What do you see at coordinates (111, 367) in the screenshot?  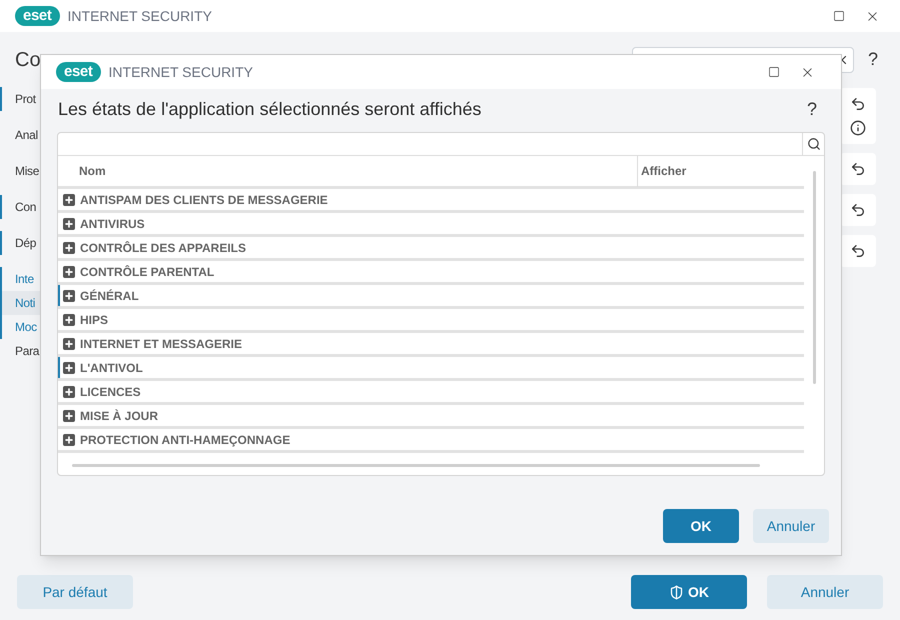 I see `tree-item: L'ANTIVOL` at bounding box center [111, 367].